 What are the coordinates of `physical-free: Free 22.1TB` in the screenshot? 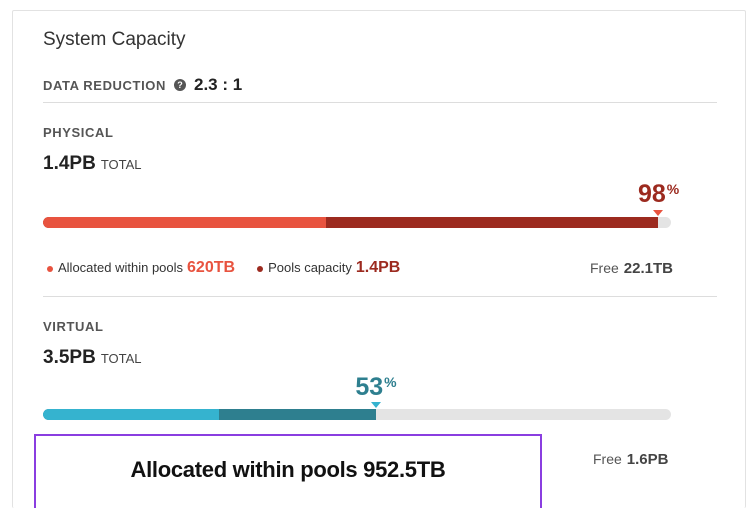 It's located at (631, 268).